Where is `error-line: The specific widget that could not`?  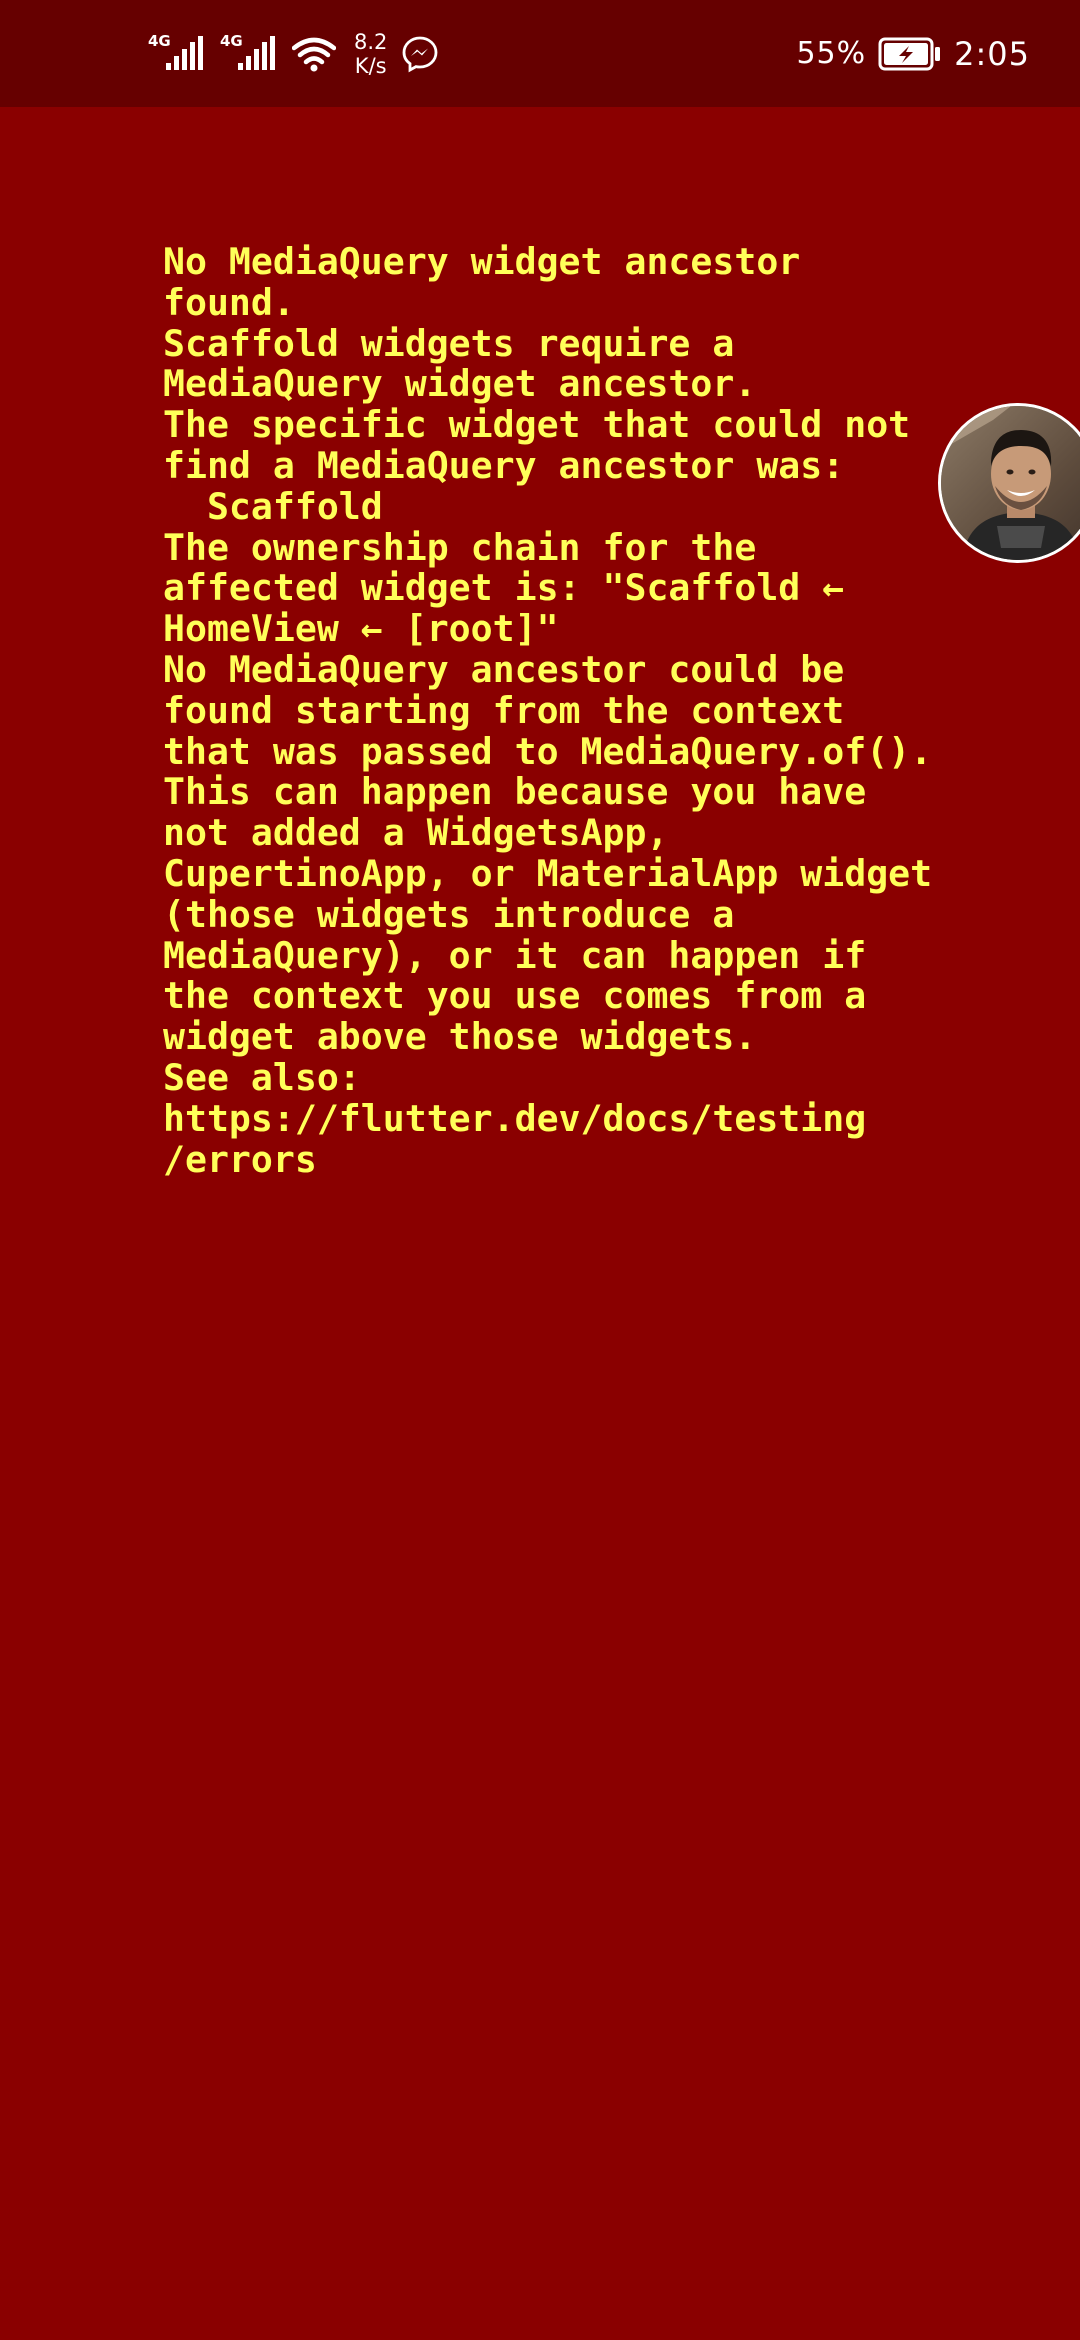
error-line: The specific widget that could not is located at coordinates (537, 425).